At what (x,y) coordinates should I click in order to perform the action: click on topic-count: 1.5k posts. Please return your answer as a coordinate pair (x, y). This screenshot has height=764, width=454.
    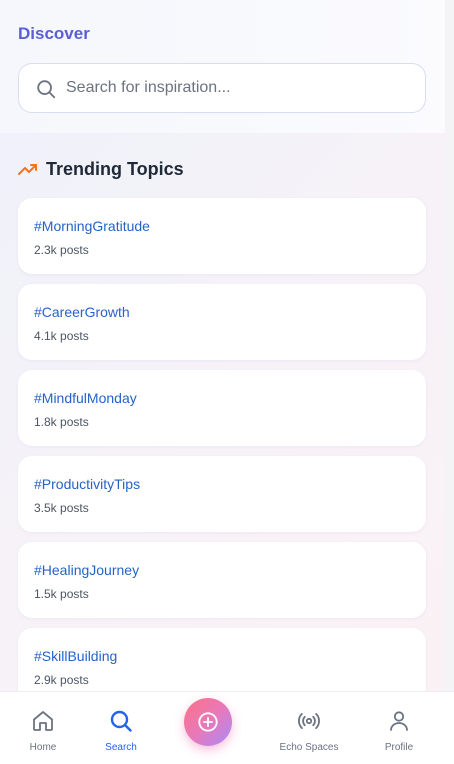
    Looking at the image, I should click on (61, 594).